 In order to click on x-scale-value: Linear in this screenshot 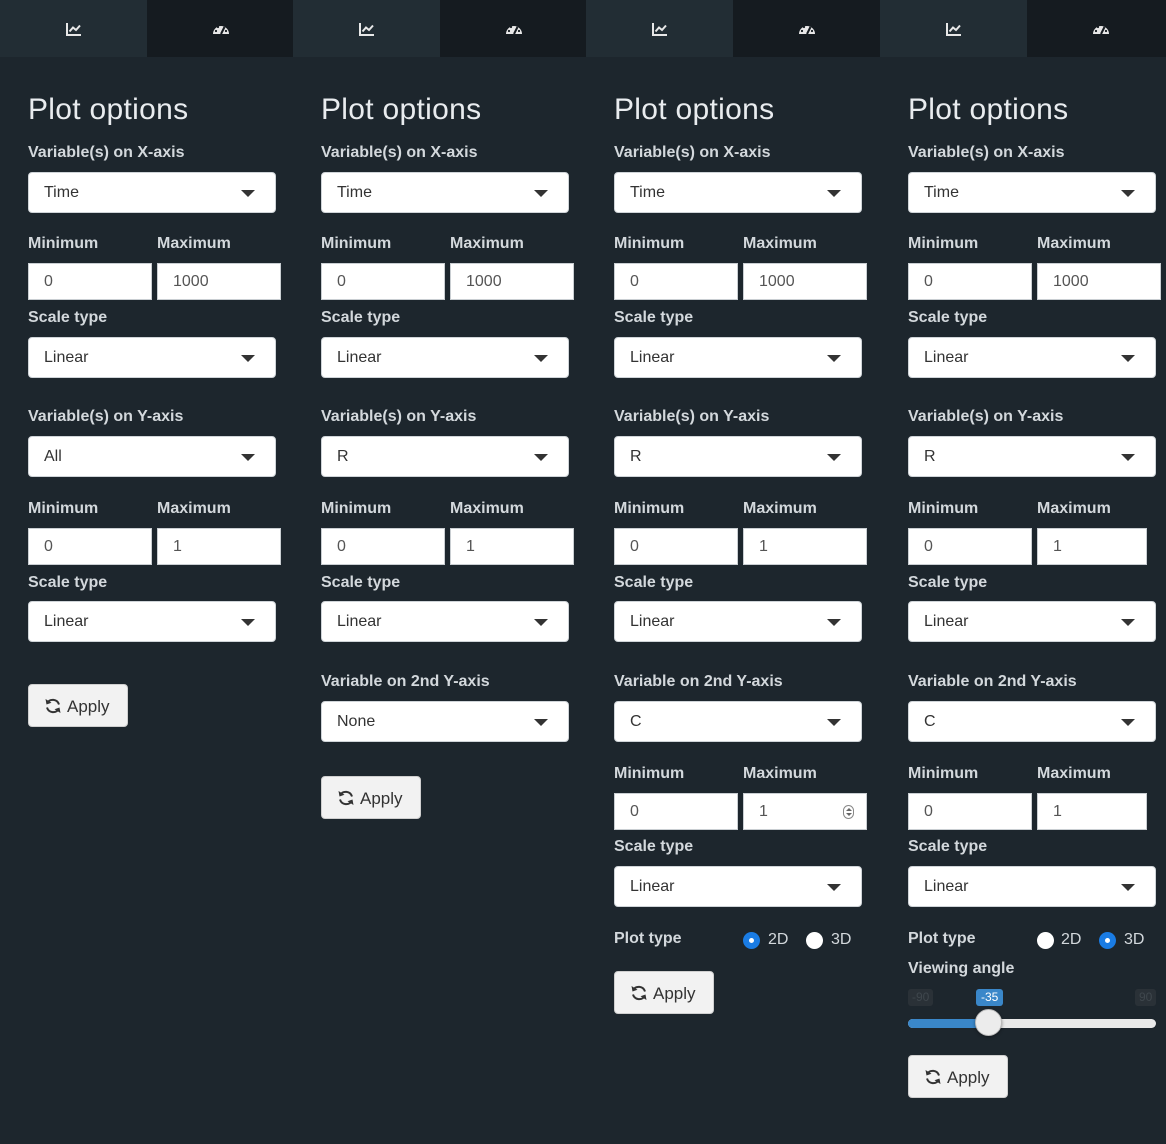, I will do `click(652, 357)`.